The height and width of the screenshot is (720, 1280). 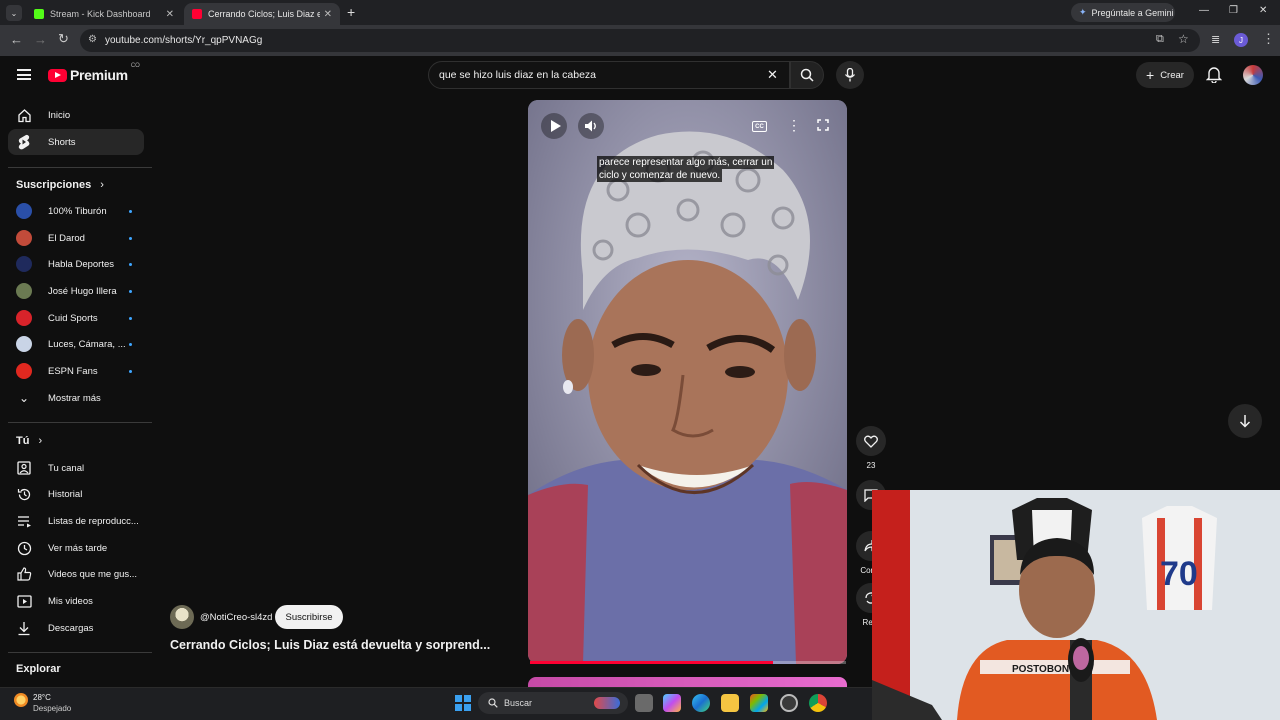 What do you see at coordinates (236, 617) in the screenshot?
I see `channel-handle: @NotiCreo-sl4zd` at bounding box center [236, 617].